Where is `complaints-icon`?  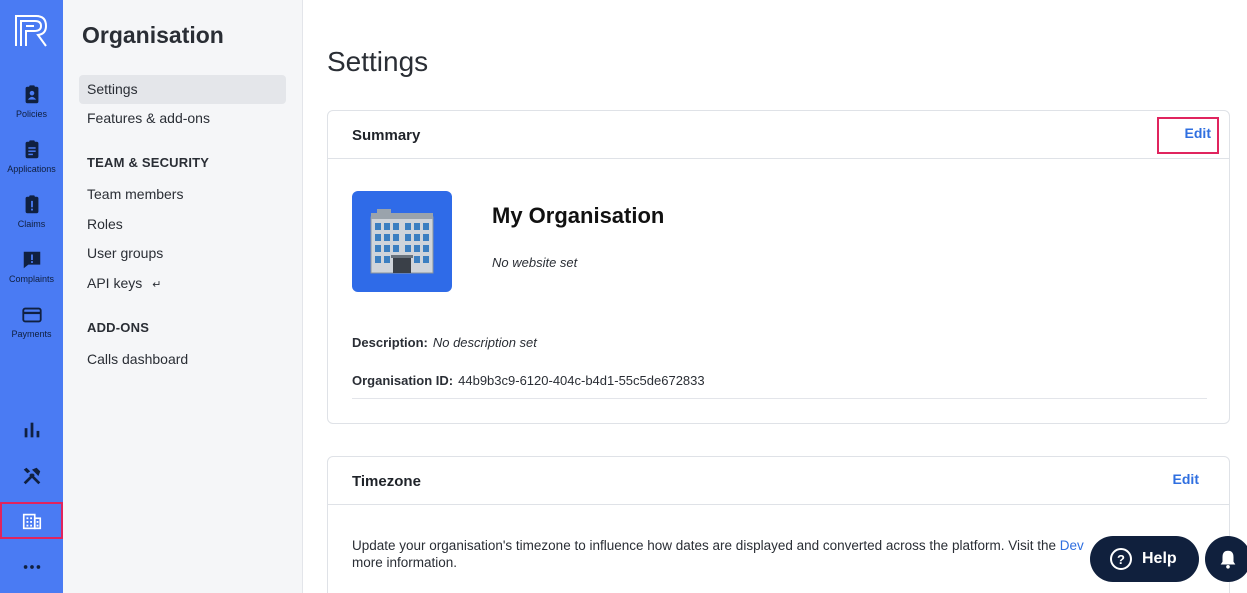
complaints-icon is located at coordinates (31, 260).